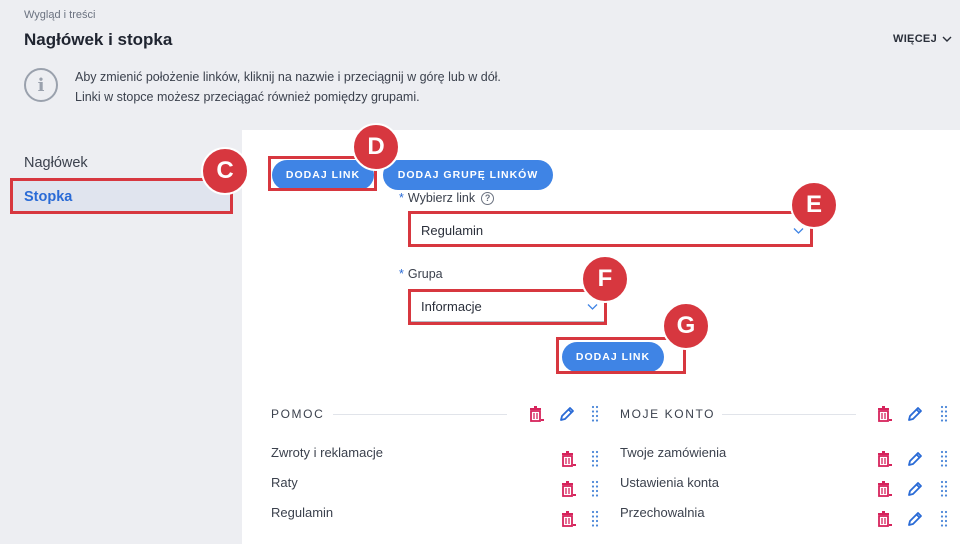  What do you see at coordinates (122, 197) in the screenshot?
I see `sidebar-item-stopka: Stopka` at bounding box center [122, 197].